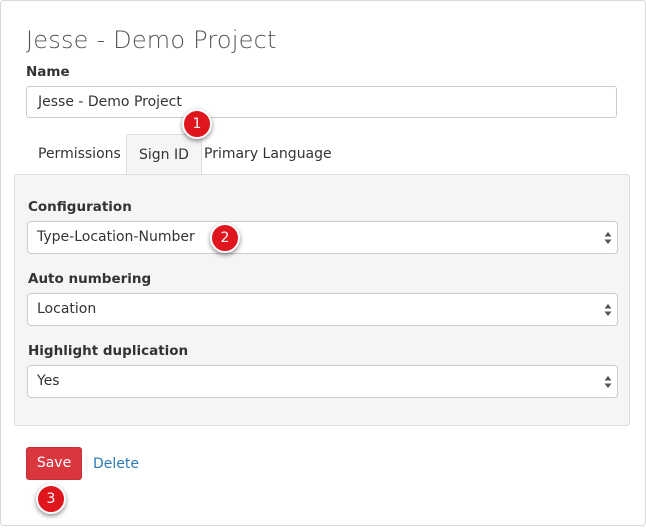 The height and width of the screenshot is (528, 646). What do you see at coordinates (51, 499) in the screenshot?
I see `annotation-marker-3: 3` at bounding box center [51, 499].